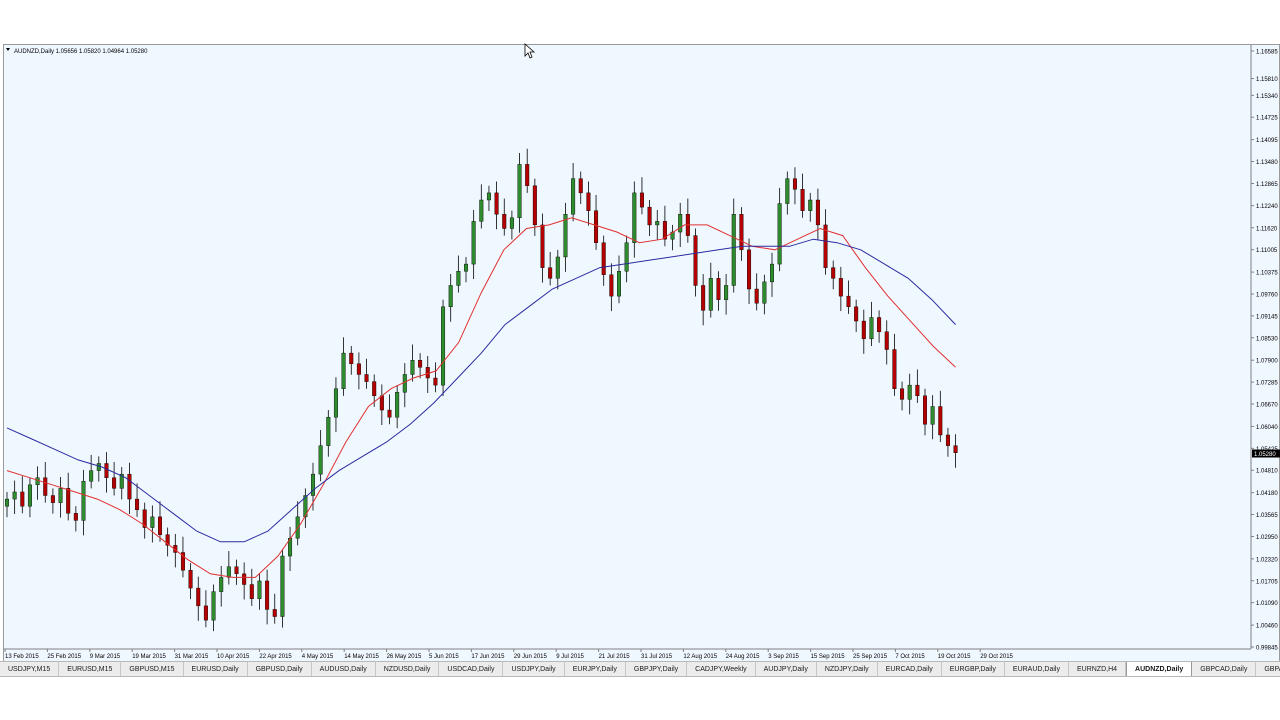 The width and height of the screenshot is (1280, 720). What do you see at coordinates (1267, 472) in the screenshot?
I see `price-tick-label: 1.04810` at bounding box center [1267, 472].